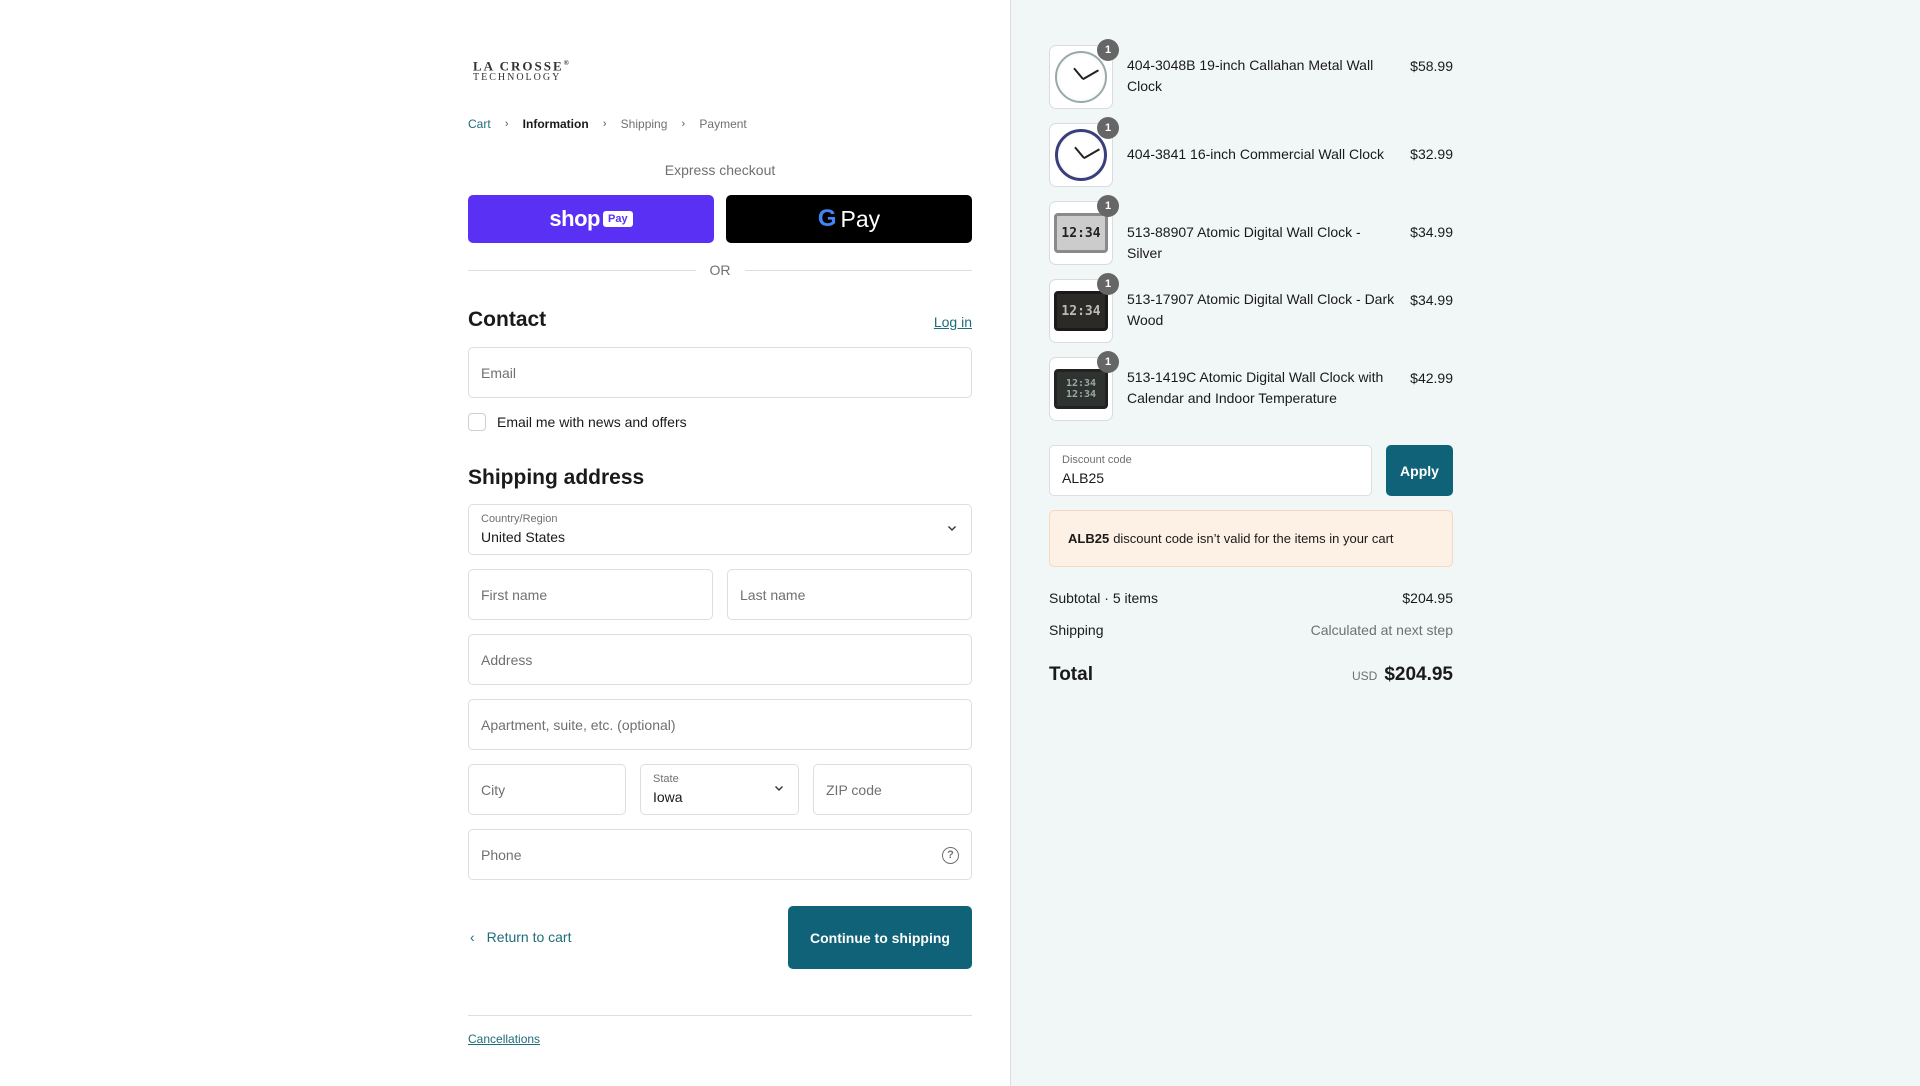 This screenshot has width=1920, height=1086. What do you see at coordinates (1103, 598) in the screenshot?
I see `subtotal-label: Subtotal · 5 items` at bounding box center [1103, 598].